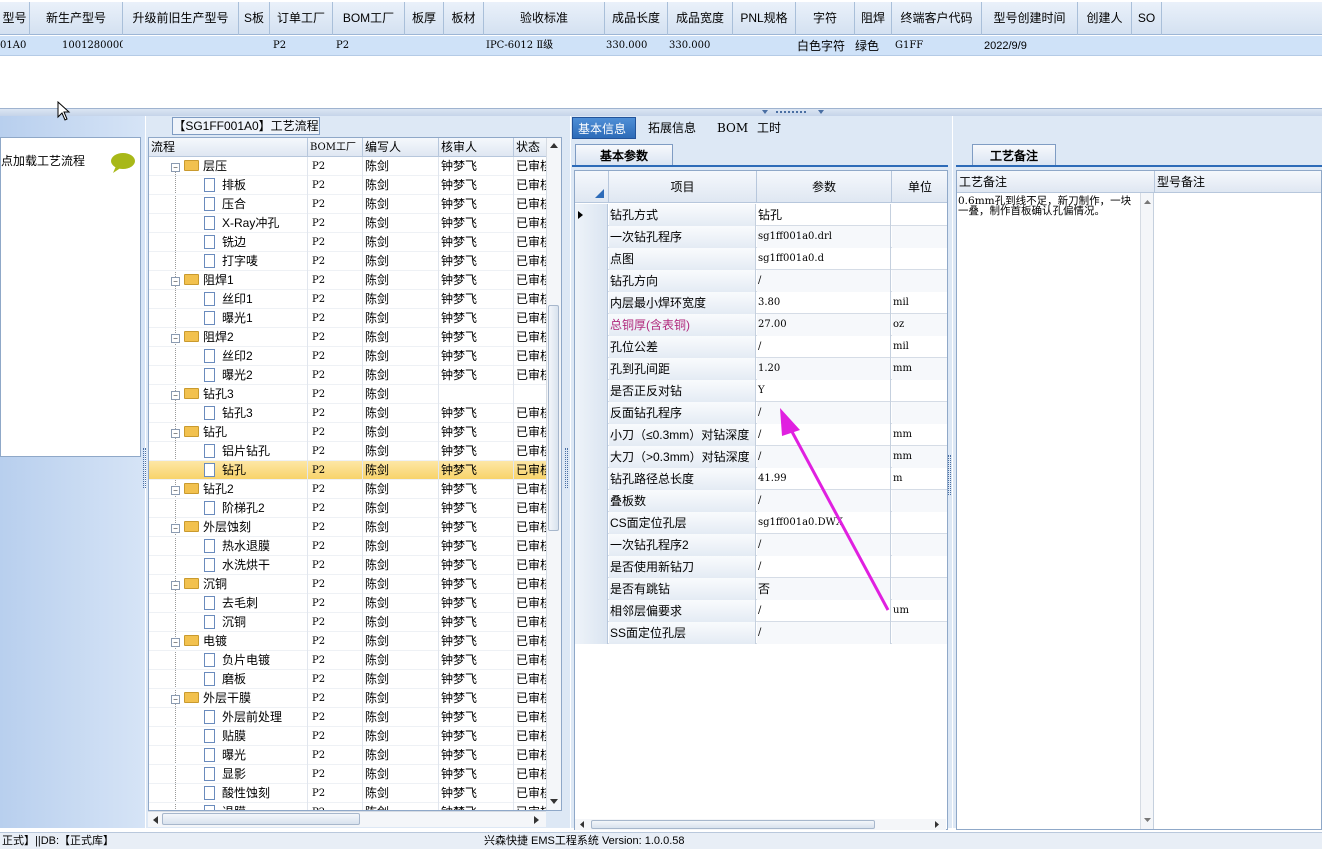 Image resolution: width=1322 pixels, height=849 pixels. Describe the element at coordinates (351, 489) in the screenshot. I see `tree-row: − 钻孔2 P2 陈剑 钟梦飞 已审核` at that location.